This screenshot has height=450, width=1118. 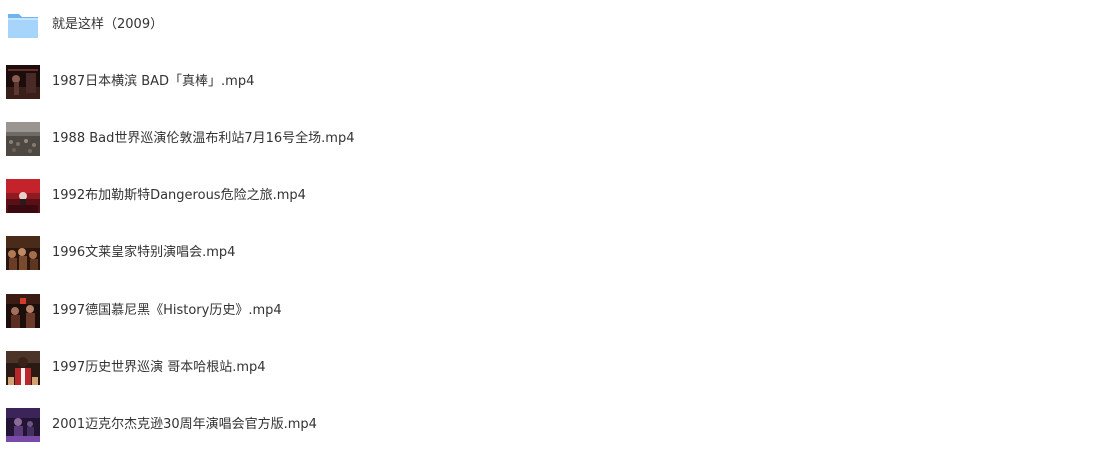 What do you see at coordinates (153, 81) in the screenshot?
I see `file-name: 1987日本横滨 BAD「真棒」.mp4` at bounding box center [153, 81].